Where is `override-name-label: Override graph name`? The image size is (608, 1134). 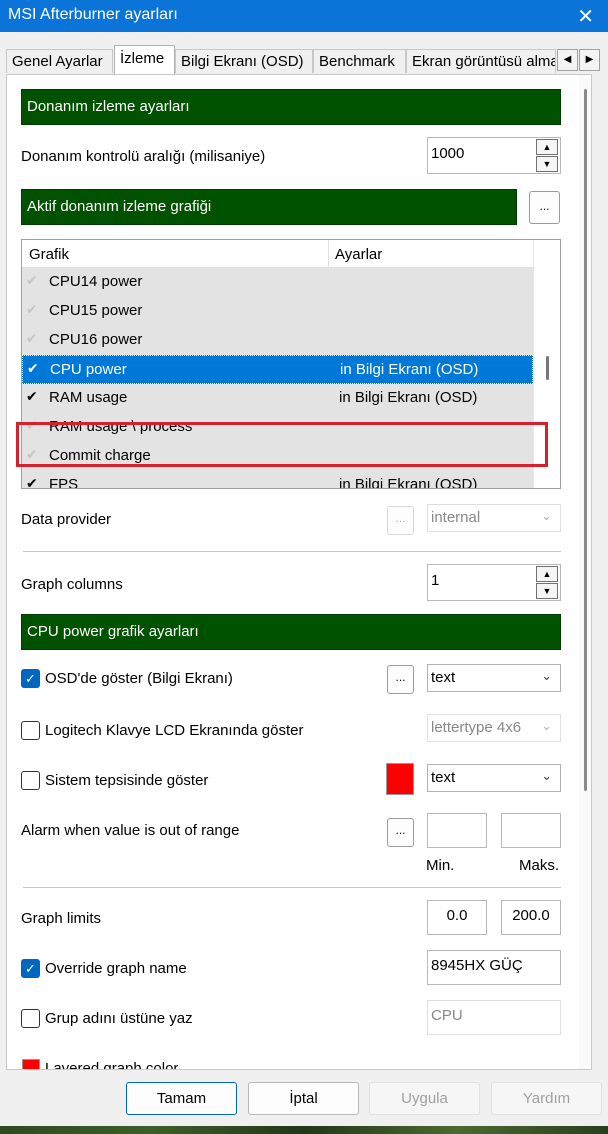
override-name-label: Override graph name is located at coordinates (116, 968).